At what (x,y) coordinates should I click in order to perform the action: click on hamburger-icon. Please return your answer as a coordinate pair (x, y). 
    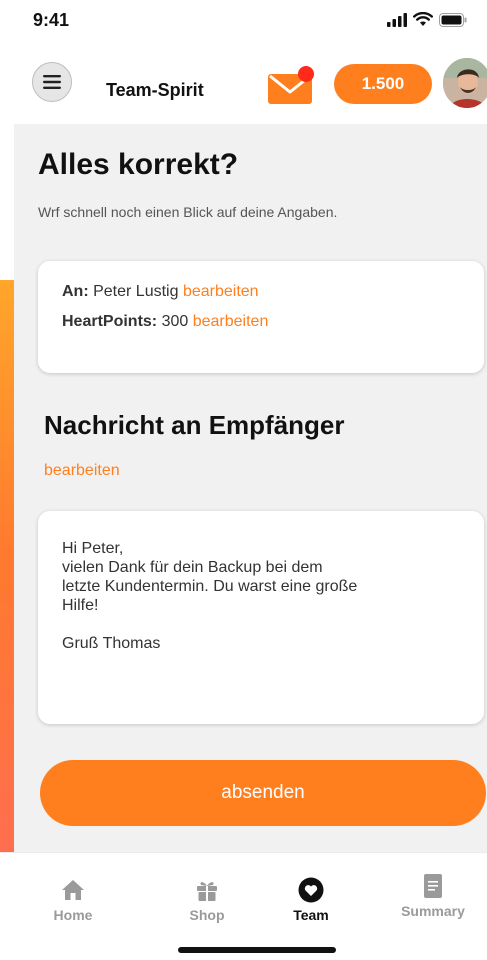
    Looking at the image, I should click on (52, 82).